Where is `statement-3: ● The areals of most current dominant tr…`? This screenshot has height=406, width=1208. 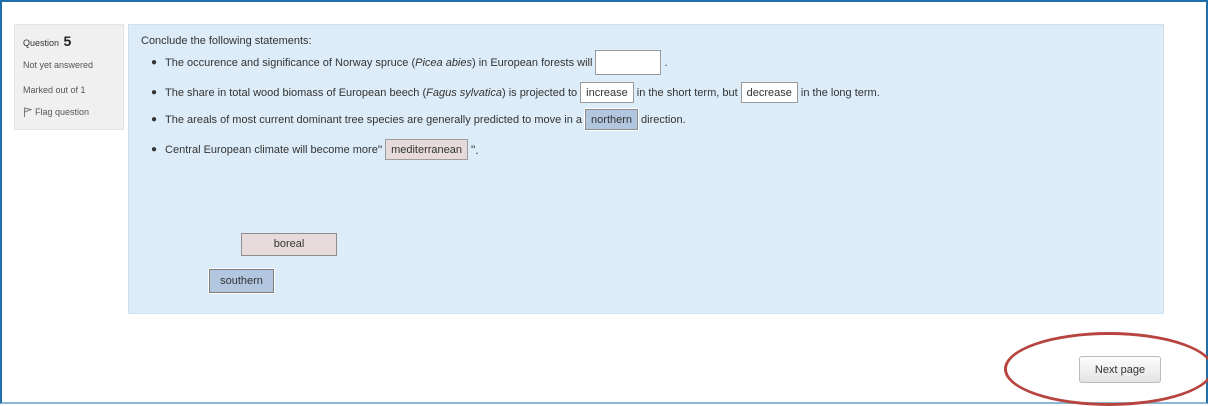
statement-3: ● The areals of most current dominant tr… is located at coordinates (418, 119).